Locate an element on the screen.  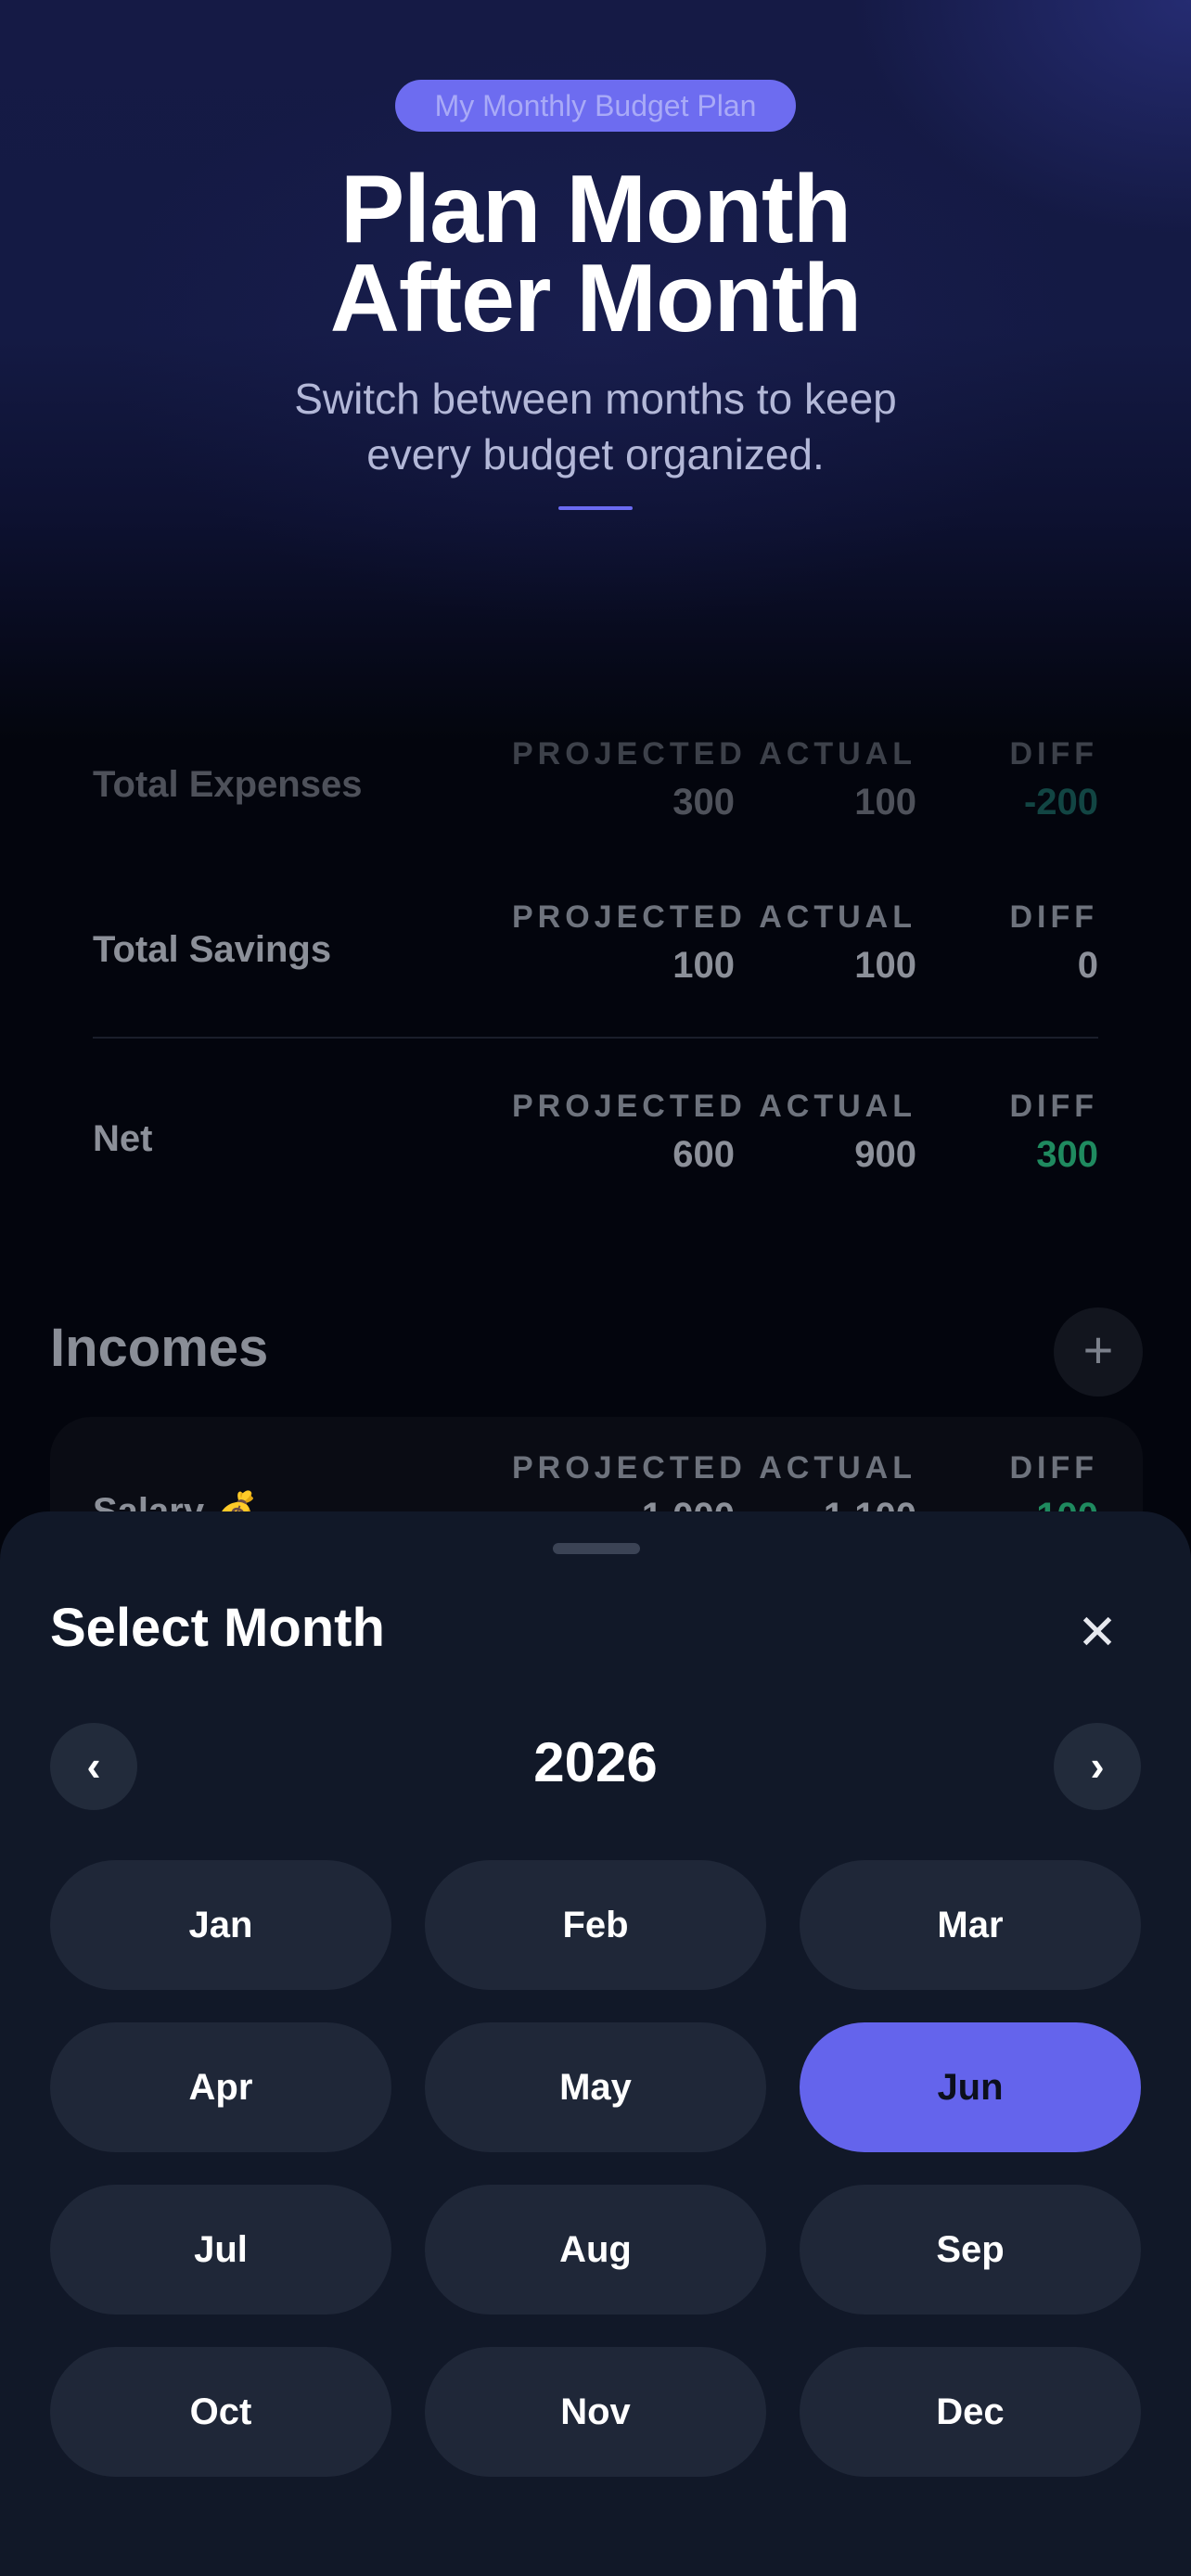
previous-year-button: ‹ is located at coordinates (93, 1766).